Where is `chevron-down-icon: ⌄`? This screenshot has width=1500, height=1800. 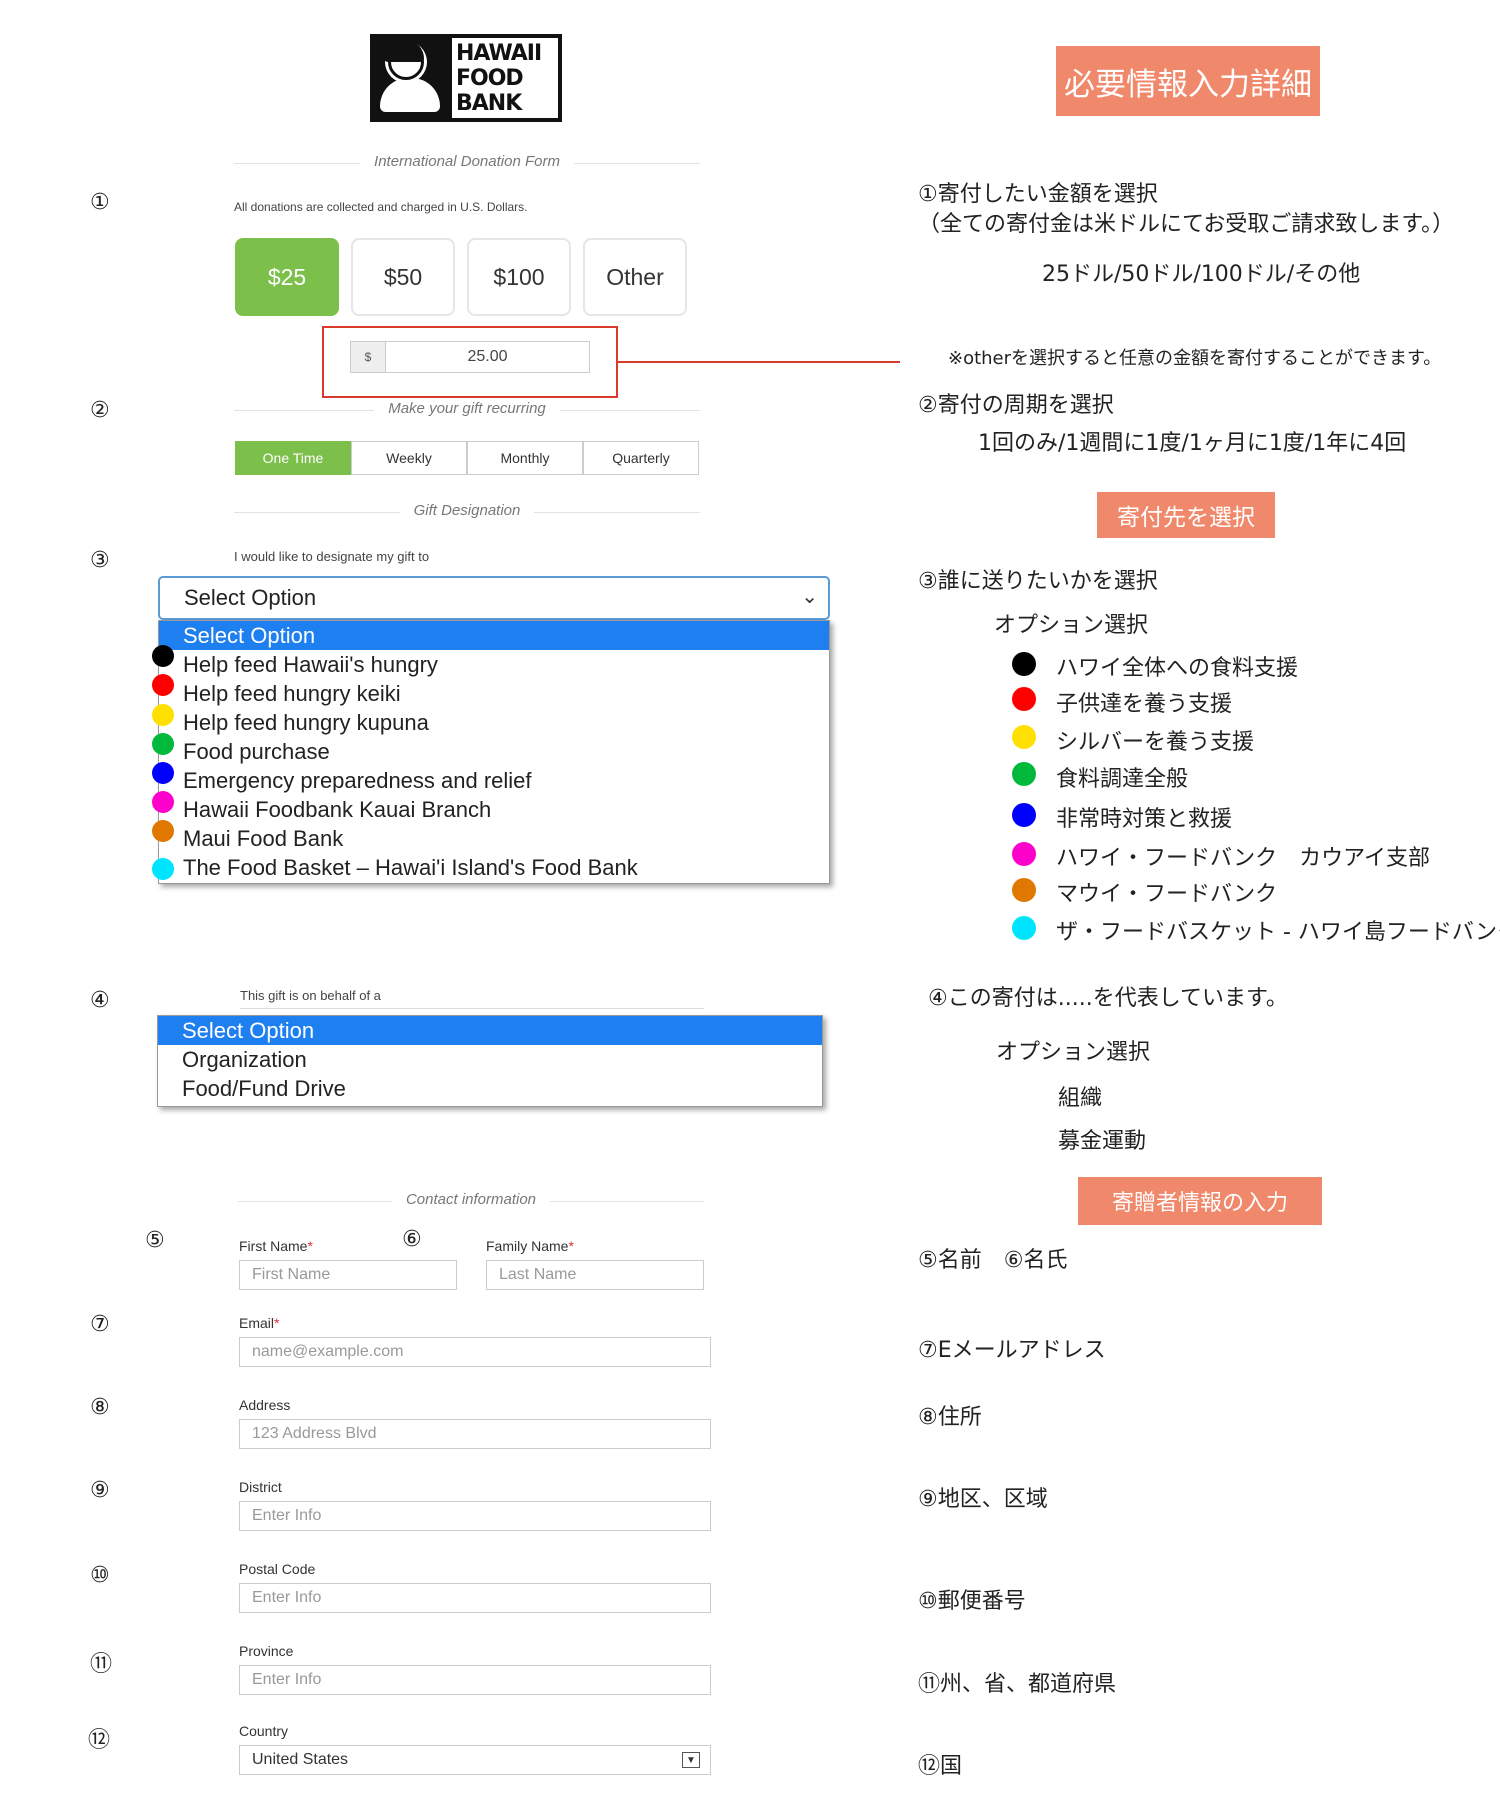 chevron-down-icon: ⌄ is located at coordinates (809, 597).